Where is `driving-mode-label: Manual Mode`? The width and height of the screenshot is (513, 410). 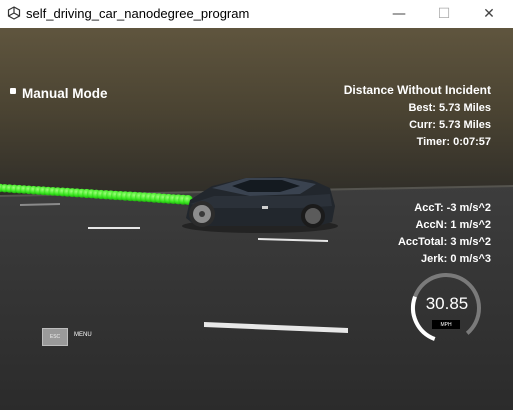
driving-mode-label: Manual Mode is located at coordinates (65, 93).